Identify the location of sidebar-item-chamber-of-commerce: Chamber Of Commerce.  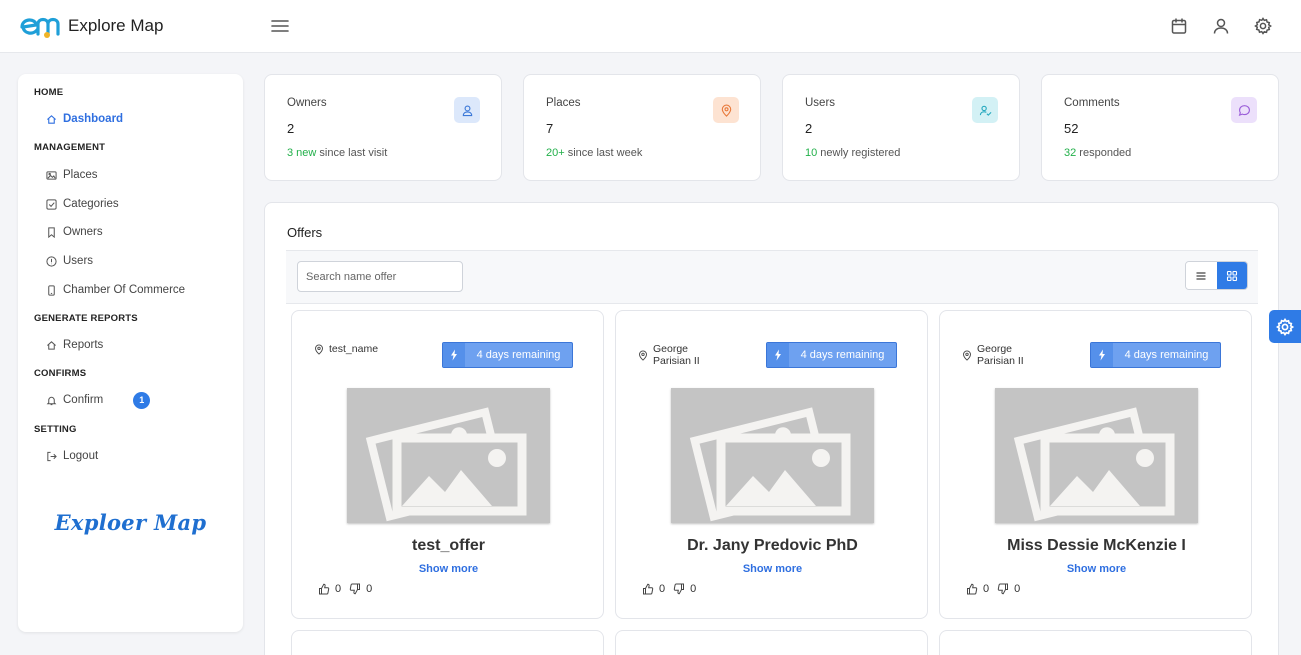
(115, 290).